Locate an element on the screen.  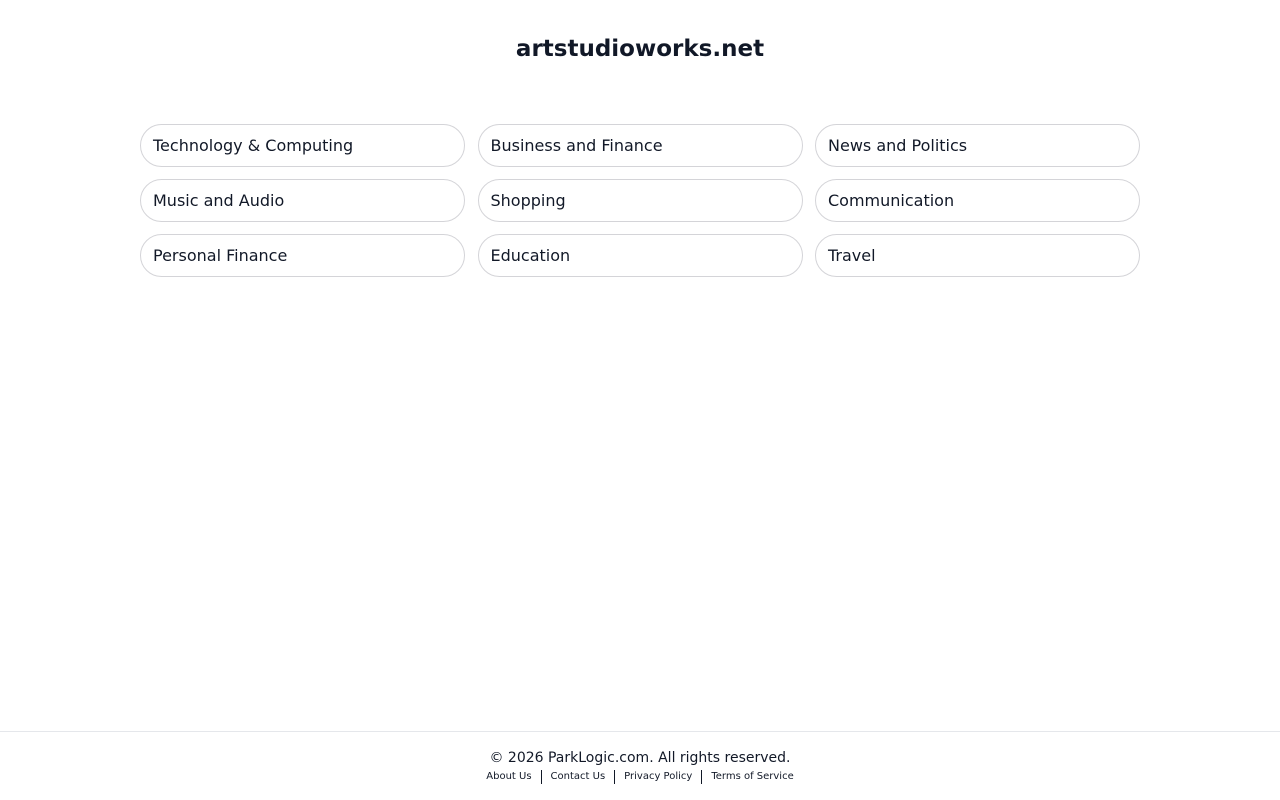
contact-us-link: Contact Us is located at coordinates (578, 777).